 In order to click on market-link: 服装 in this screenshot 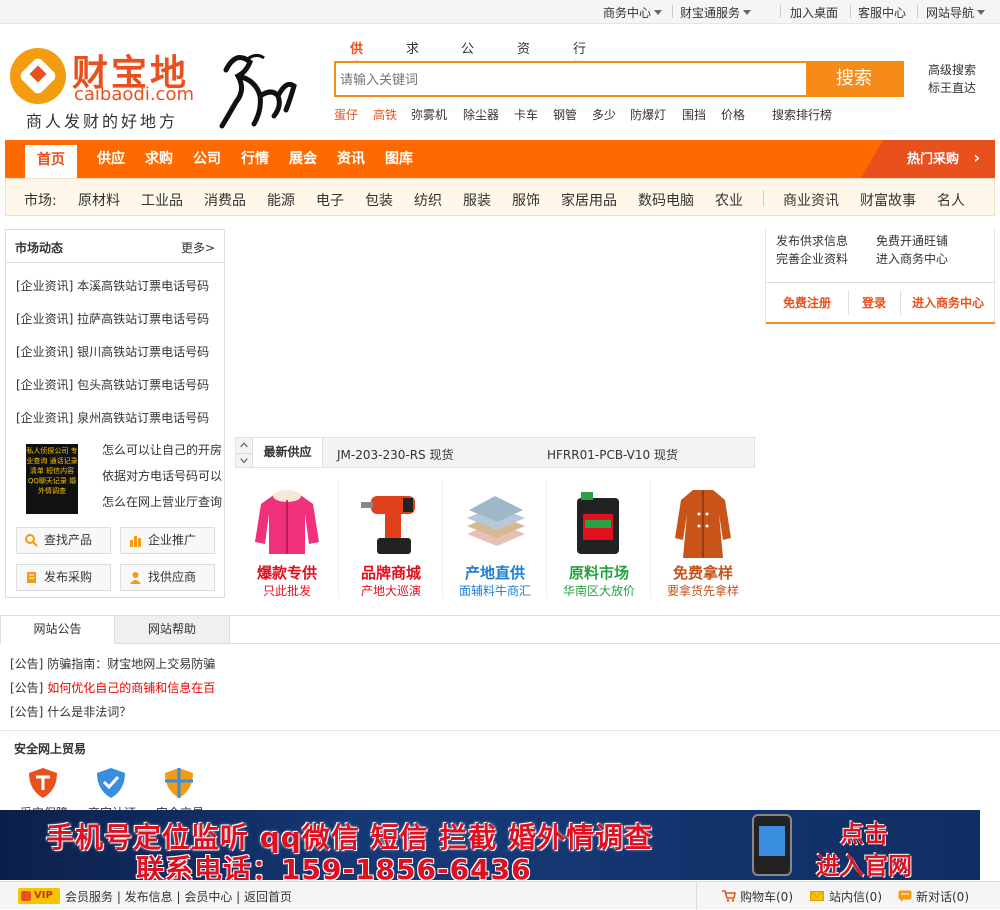, I will do `click(477, 200)`.